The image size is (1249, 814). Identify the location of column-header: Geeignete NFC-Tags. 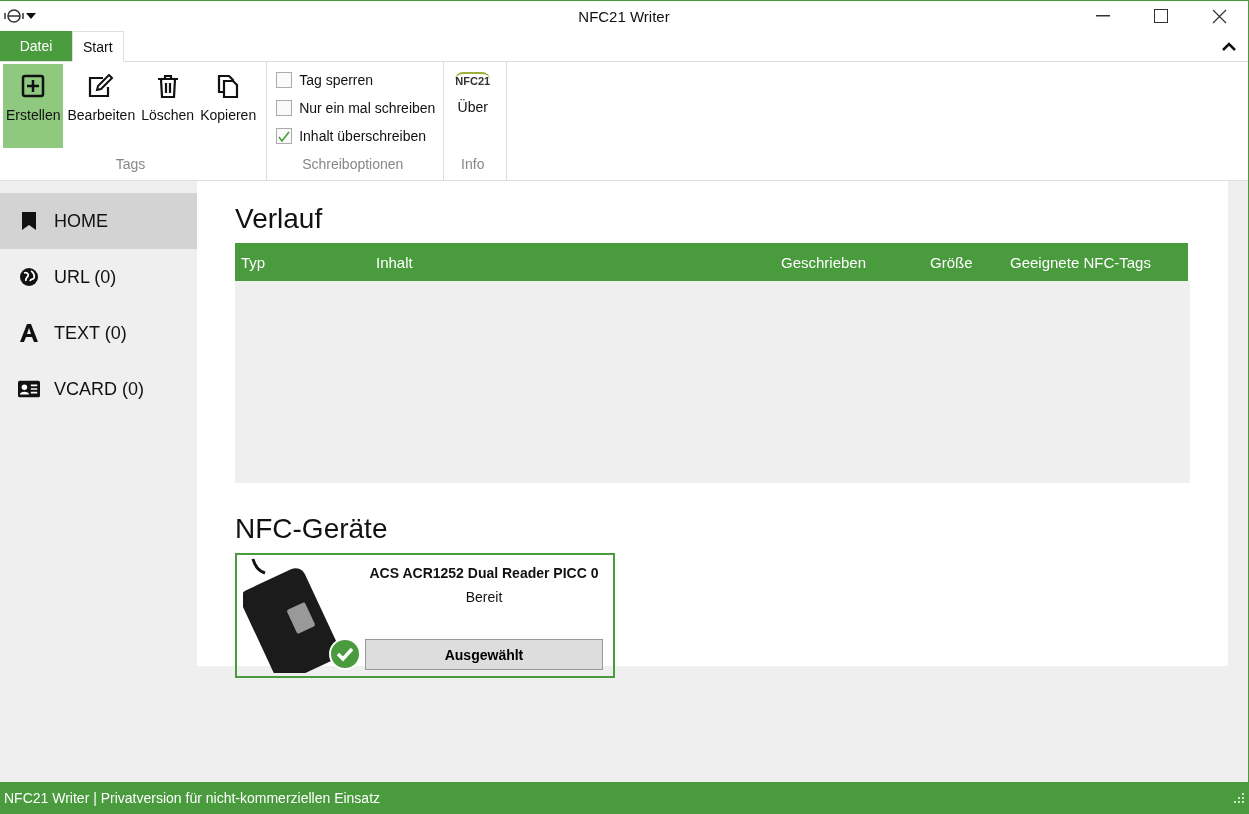
(1081, 262).